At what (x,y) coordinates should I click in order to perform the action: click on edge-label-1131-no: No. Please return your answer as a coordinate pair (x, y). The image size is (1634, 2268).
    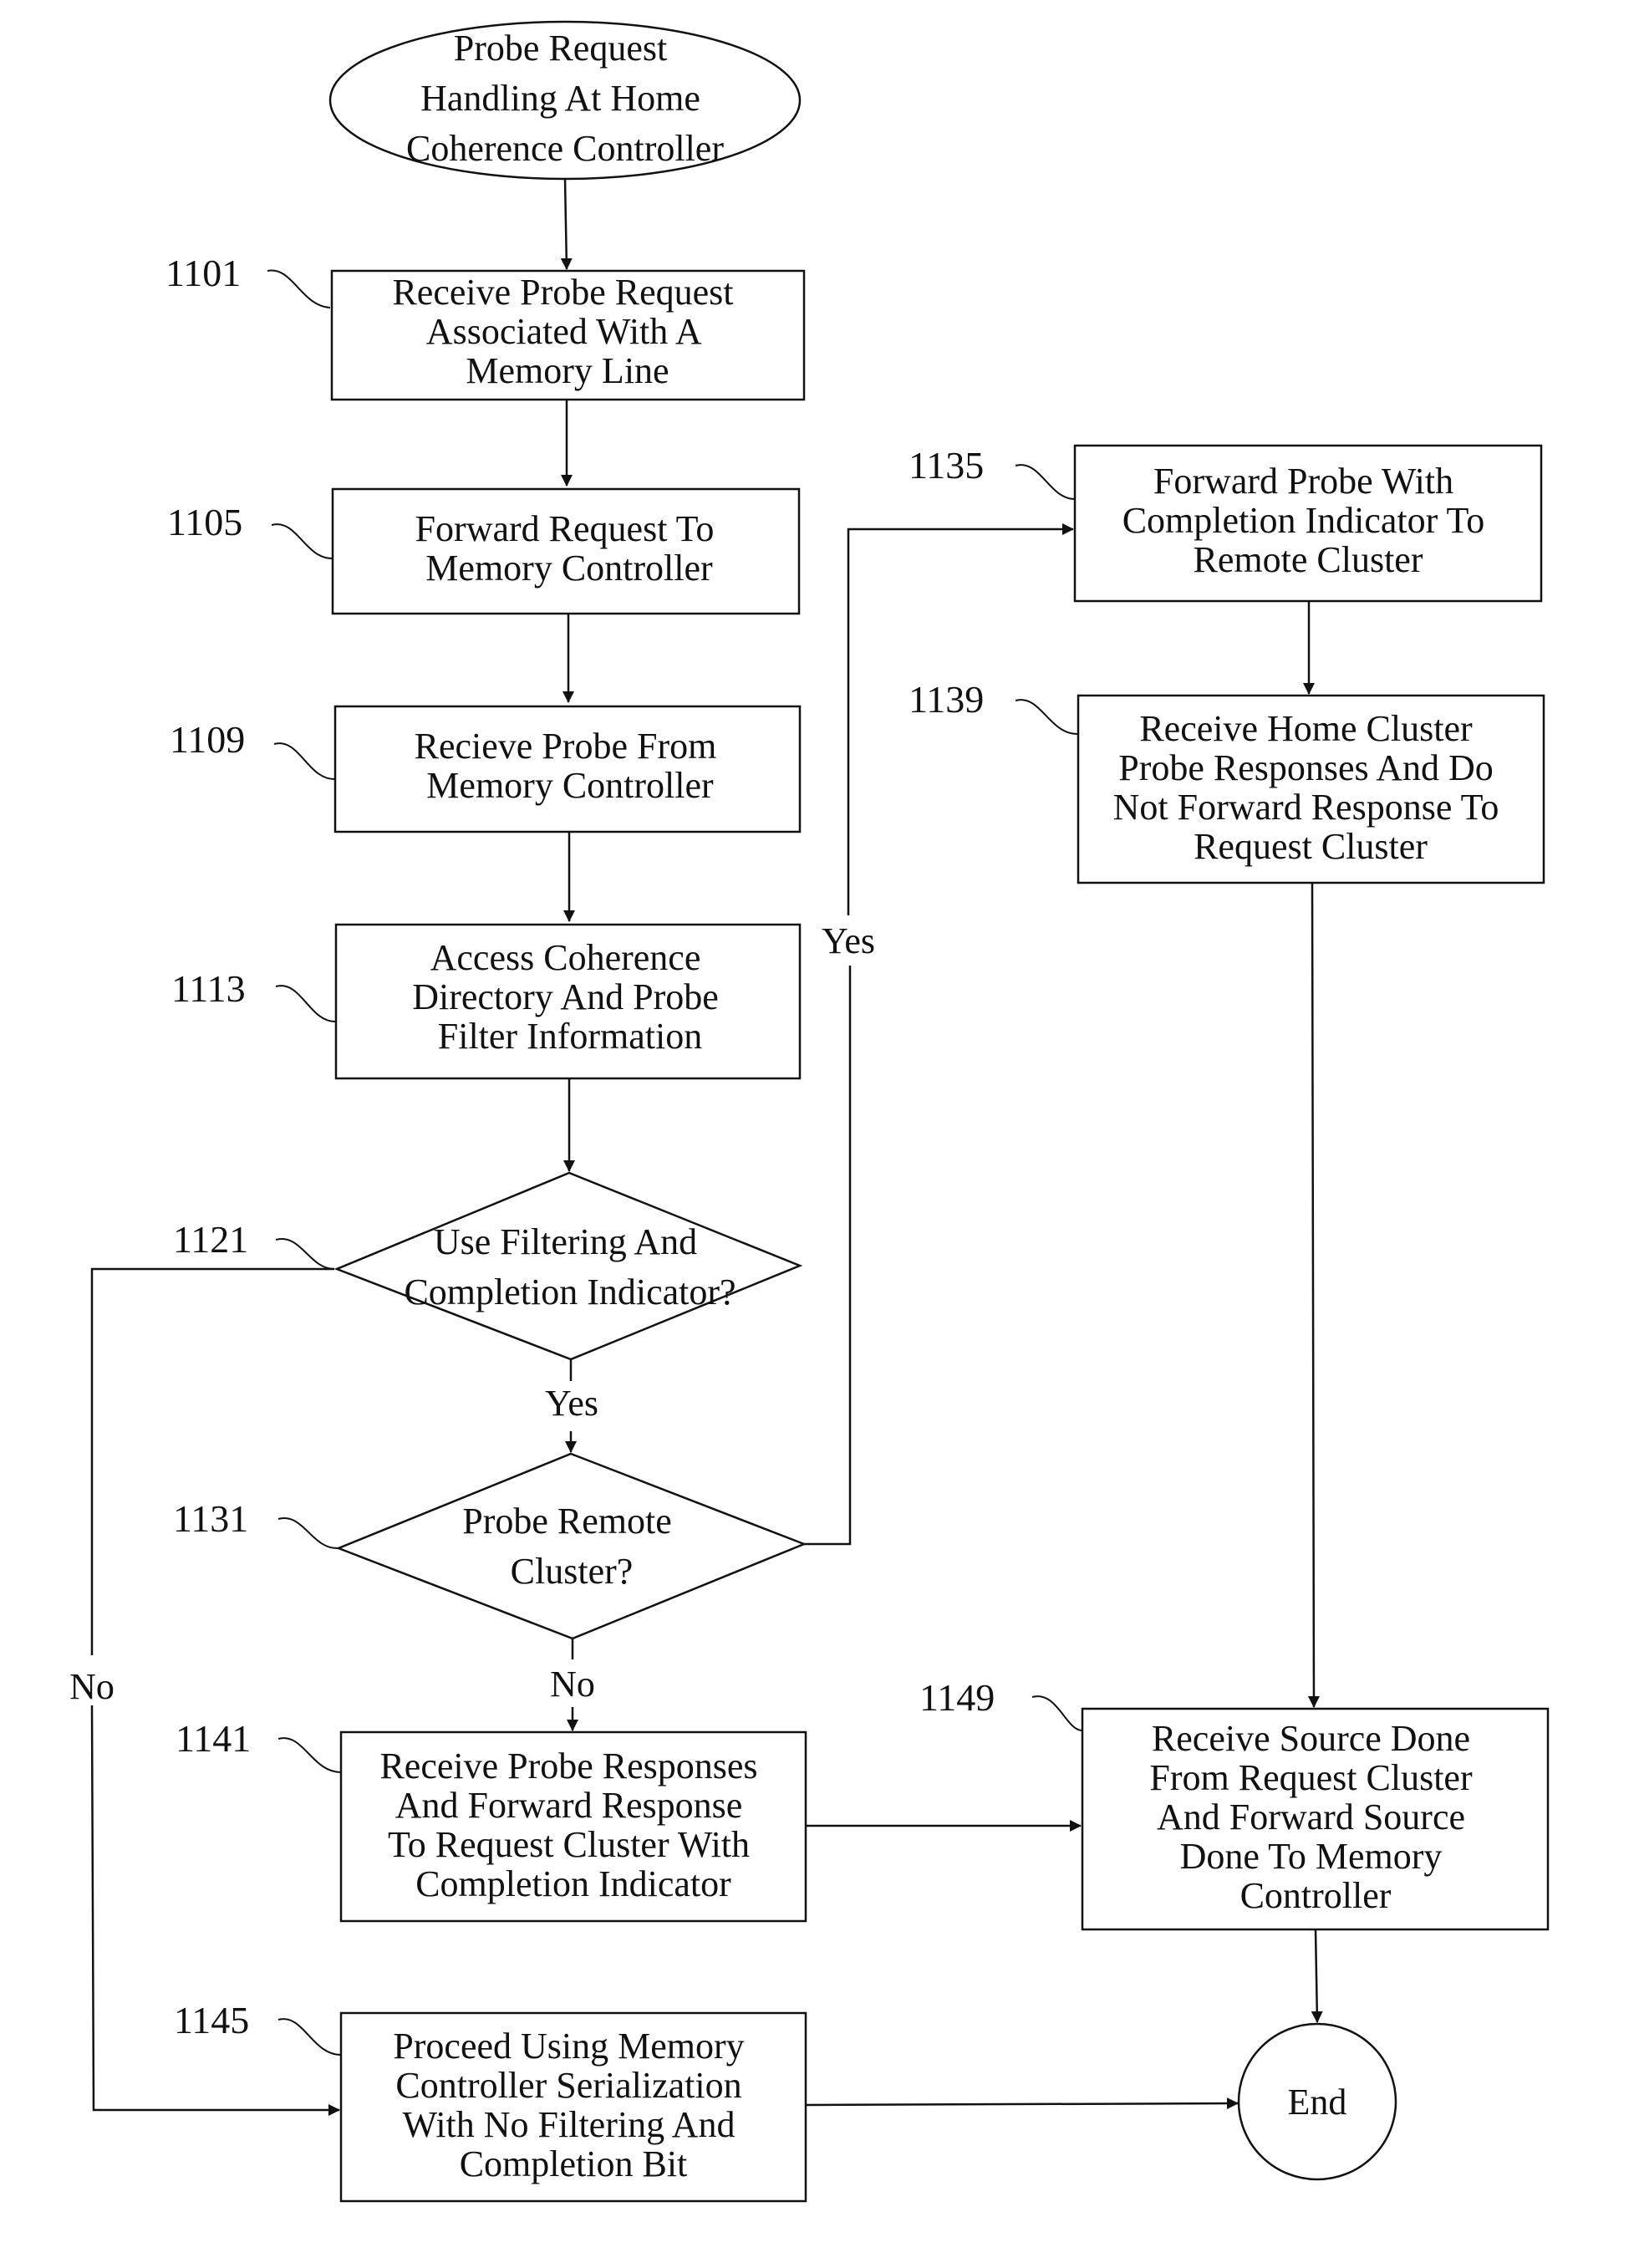
    Looking at the image, I should click on (572, 1684).